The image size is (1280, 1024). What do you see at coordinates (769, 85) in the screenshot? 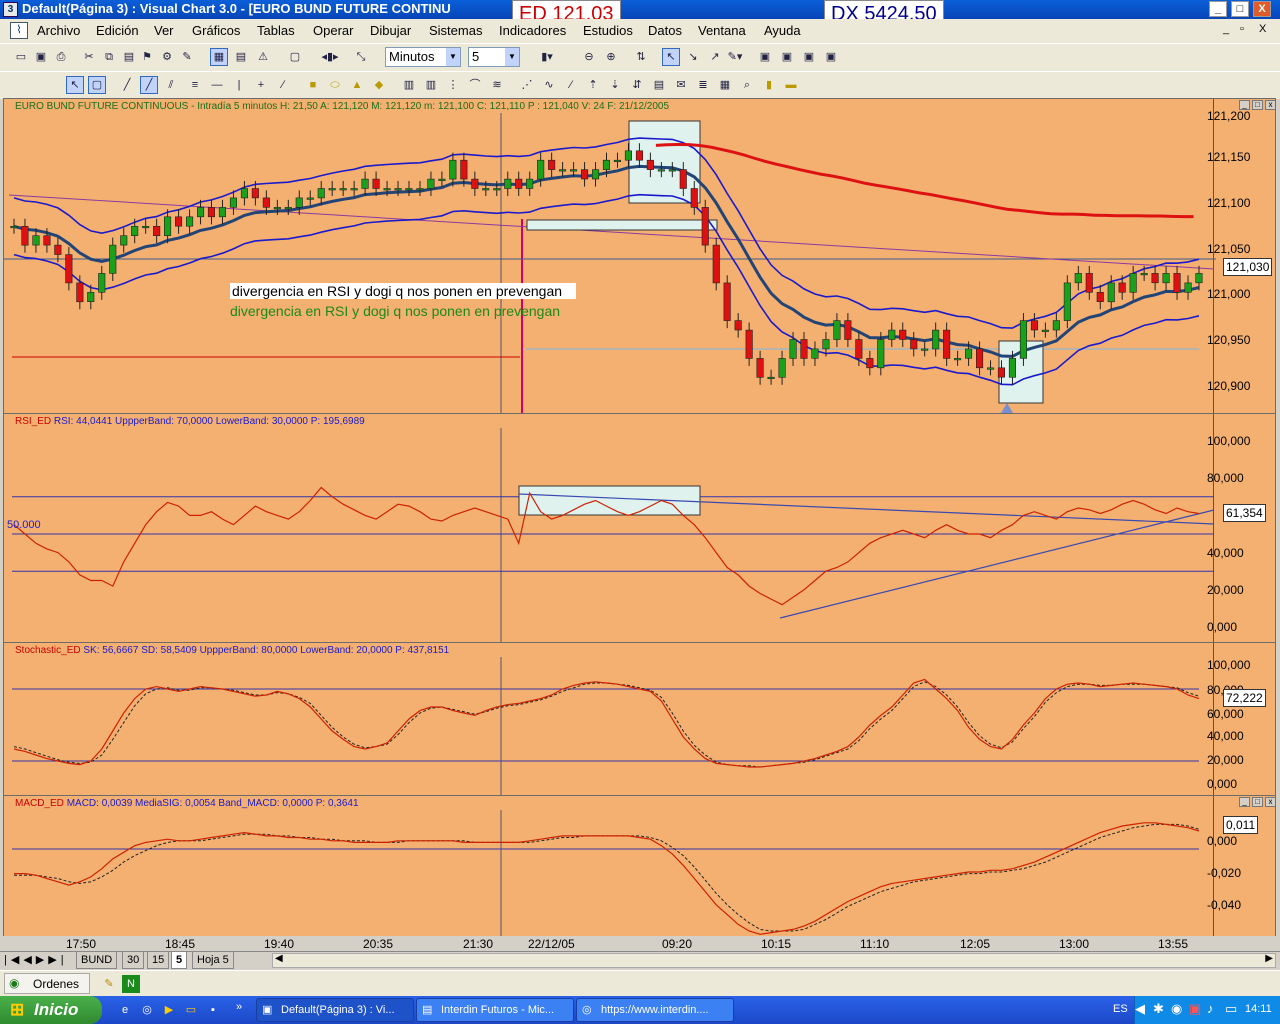
I see `highlight-icon: ▮` at bounding box center [769, 85].